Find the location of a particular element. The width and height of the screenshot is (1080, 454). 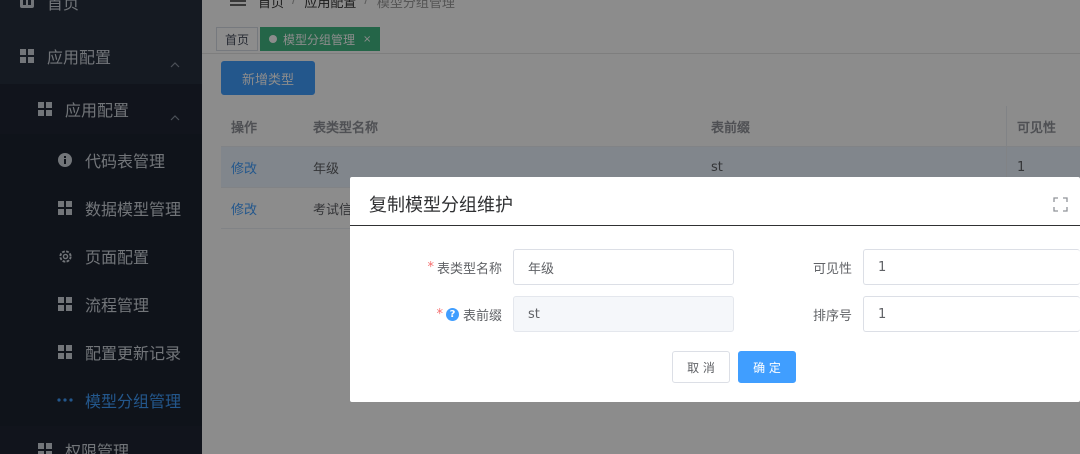

prefix-label-text: 表前缀 is located at coordinates (482, 316).